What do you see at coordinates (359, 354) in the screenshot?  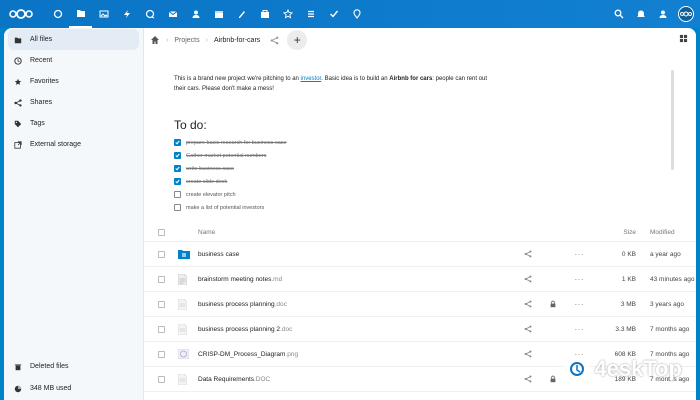 I see `file-name: CRISP-DM_Process_Diagram.png` at bounding box center [359, 354].